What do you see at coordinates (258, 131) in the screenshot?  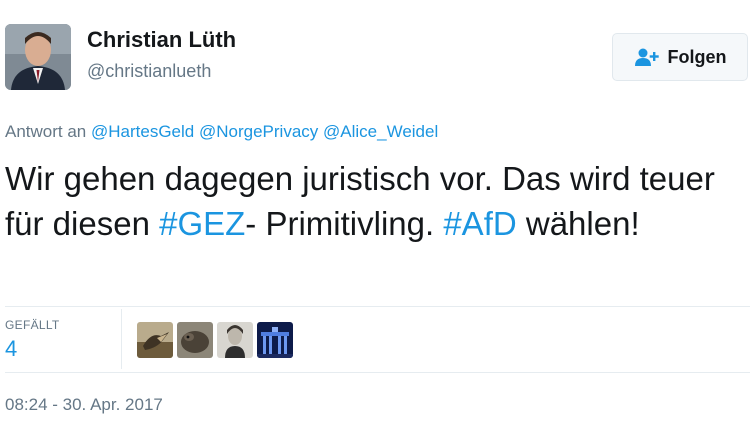 I see `mention-link: @NorgePrivacy` at bounding box center [258, 131].